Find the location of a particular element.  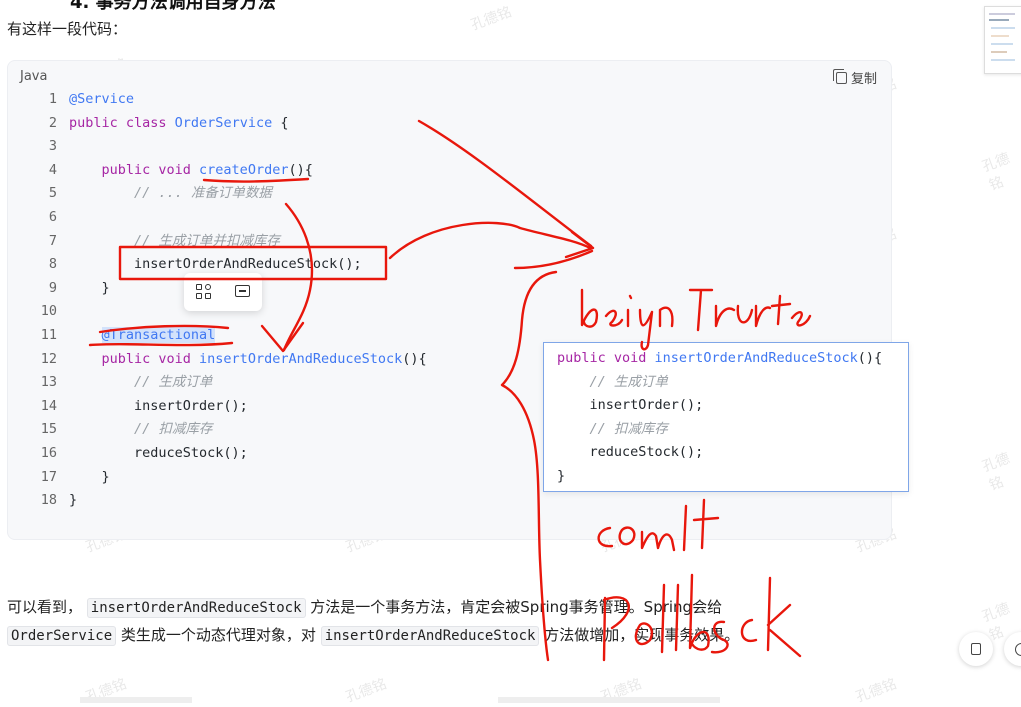

code-line: 13 // 生成订单 is located at coordinates (217, 383).